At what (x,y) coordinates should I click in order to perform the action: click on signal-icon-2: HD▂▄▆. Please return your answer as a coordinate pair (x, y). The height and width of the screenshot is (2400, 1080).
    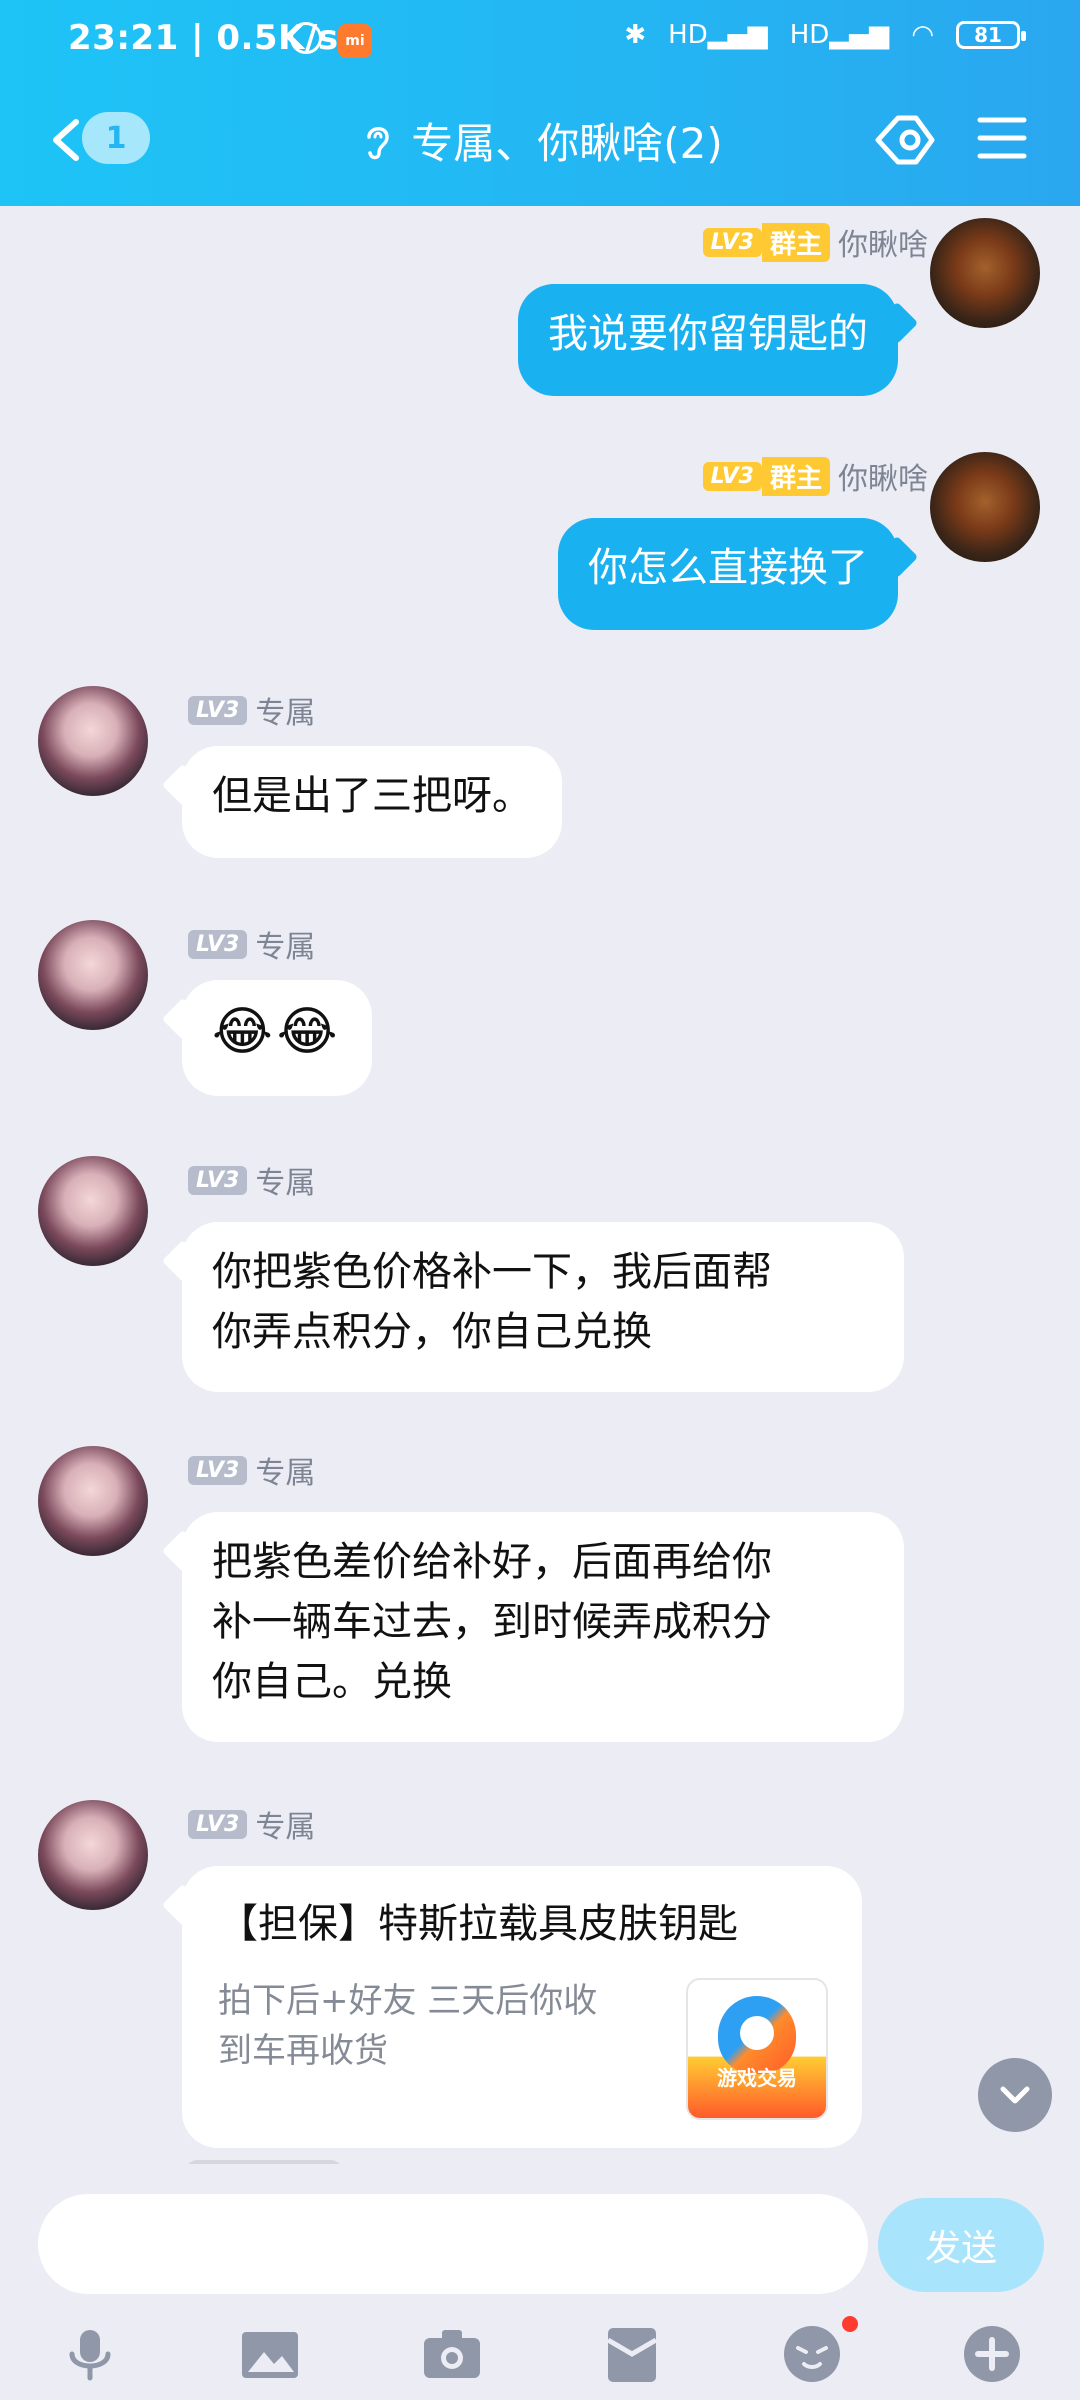
    Looking at the image, I should click on (839, 35).